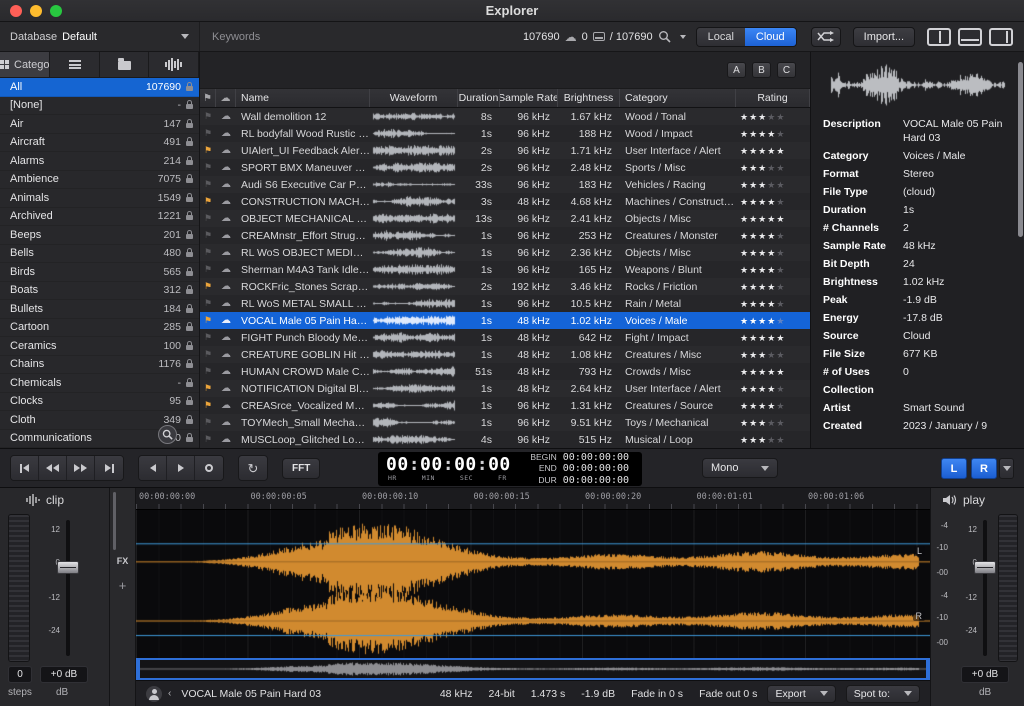 The image size is (1024, 706). What do you see at coordinates (99, 143) in the screenshot?
I see `sidebar-item-aircraft: Aircraft 491` at bounding box center [99, 143].